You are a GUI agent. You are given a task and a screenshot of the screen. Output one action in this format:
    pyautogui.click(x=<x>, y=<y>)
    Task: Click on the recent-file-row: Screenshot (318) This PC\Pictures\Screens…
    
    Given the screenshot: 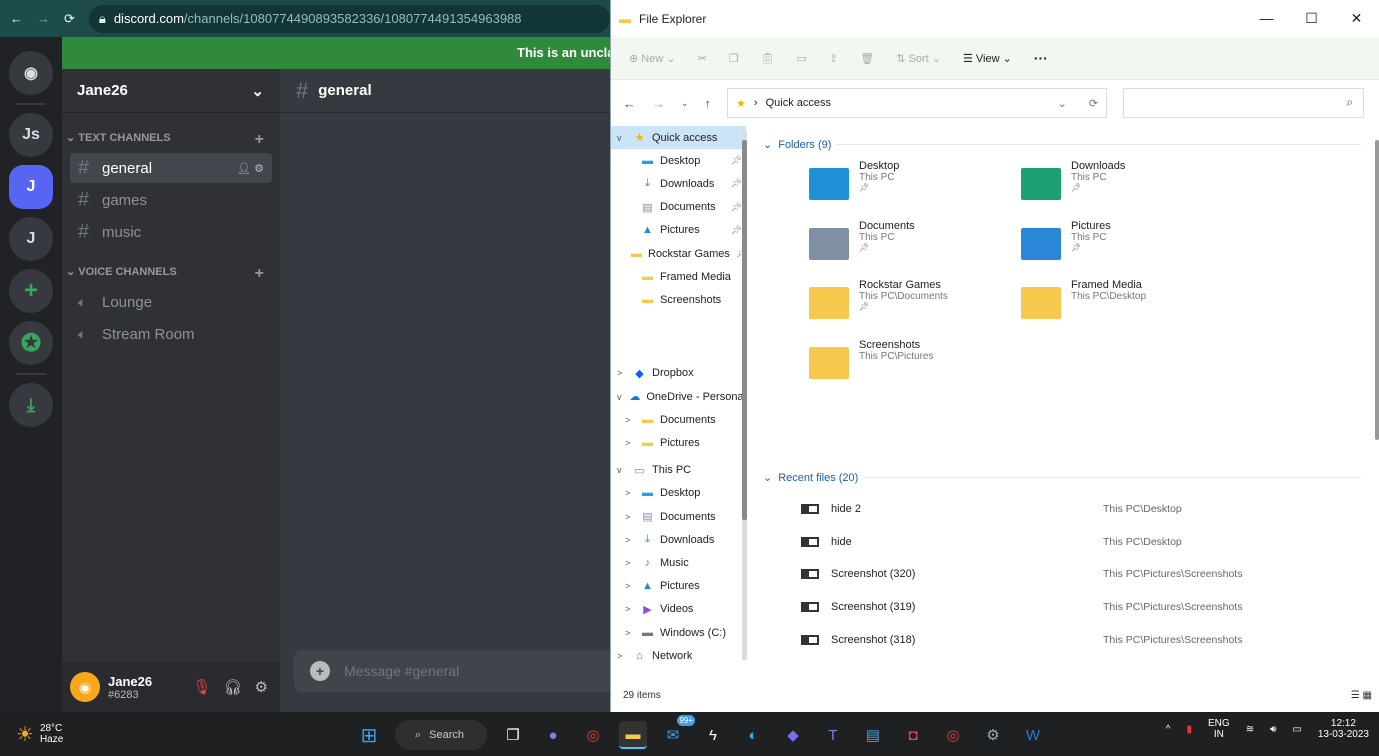 What is the action you would take?
    pyautogui.click(x=1081, y=640)
    